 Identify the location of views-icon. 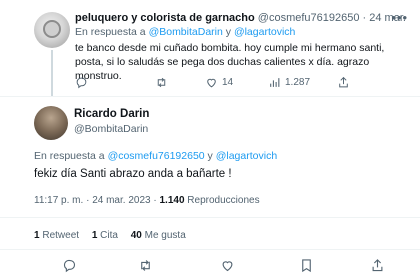
(275, 82).